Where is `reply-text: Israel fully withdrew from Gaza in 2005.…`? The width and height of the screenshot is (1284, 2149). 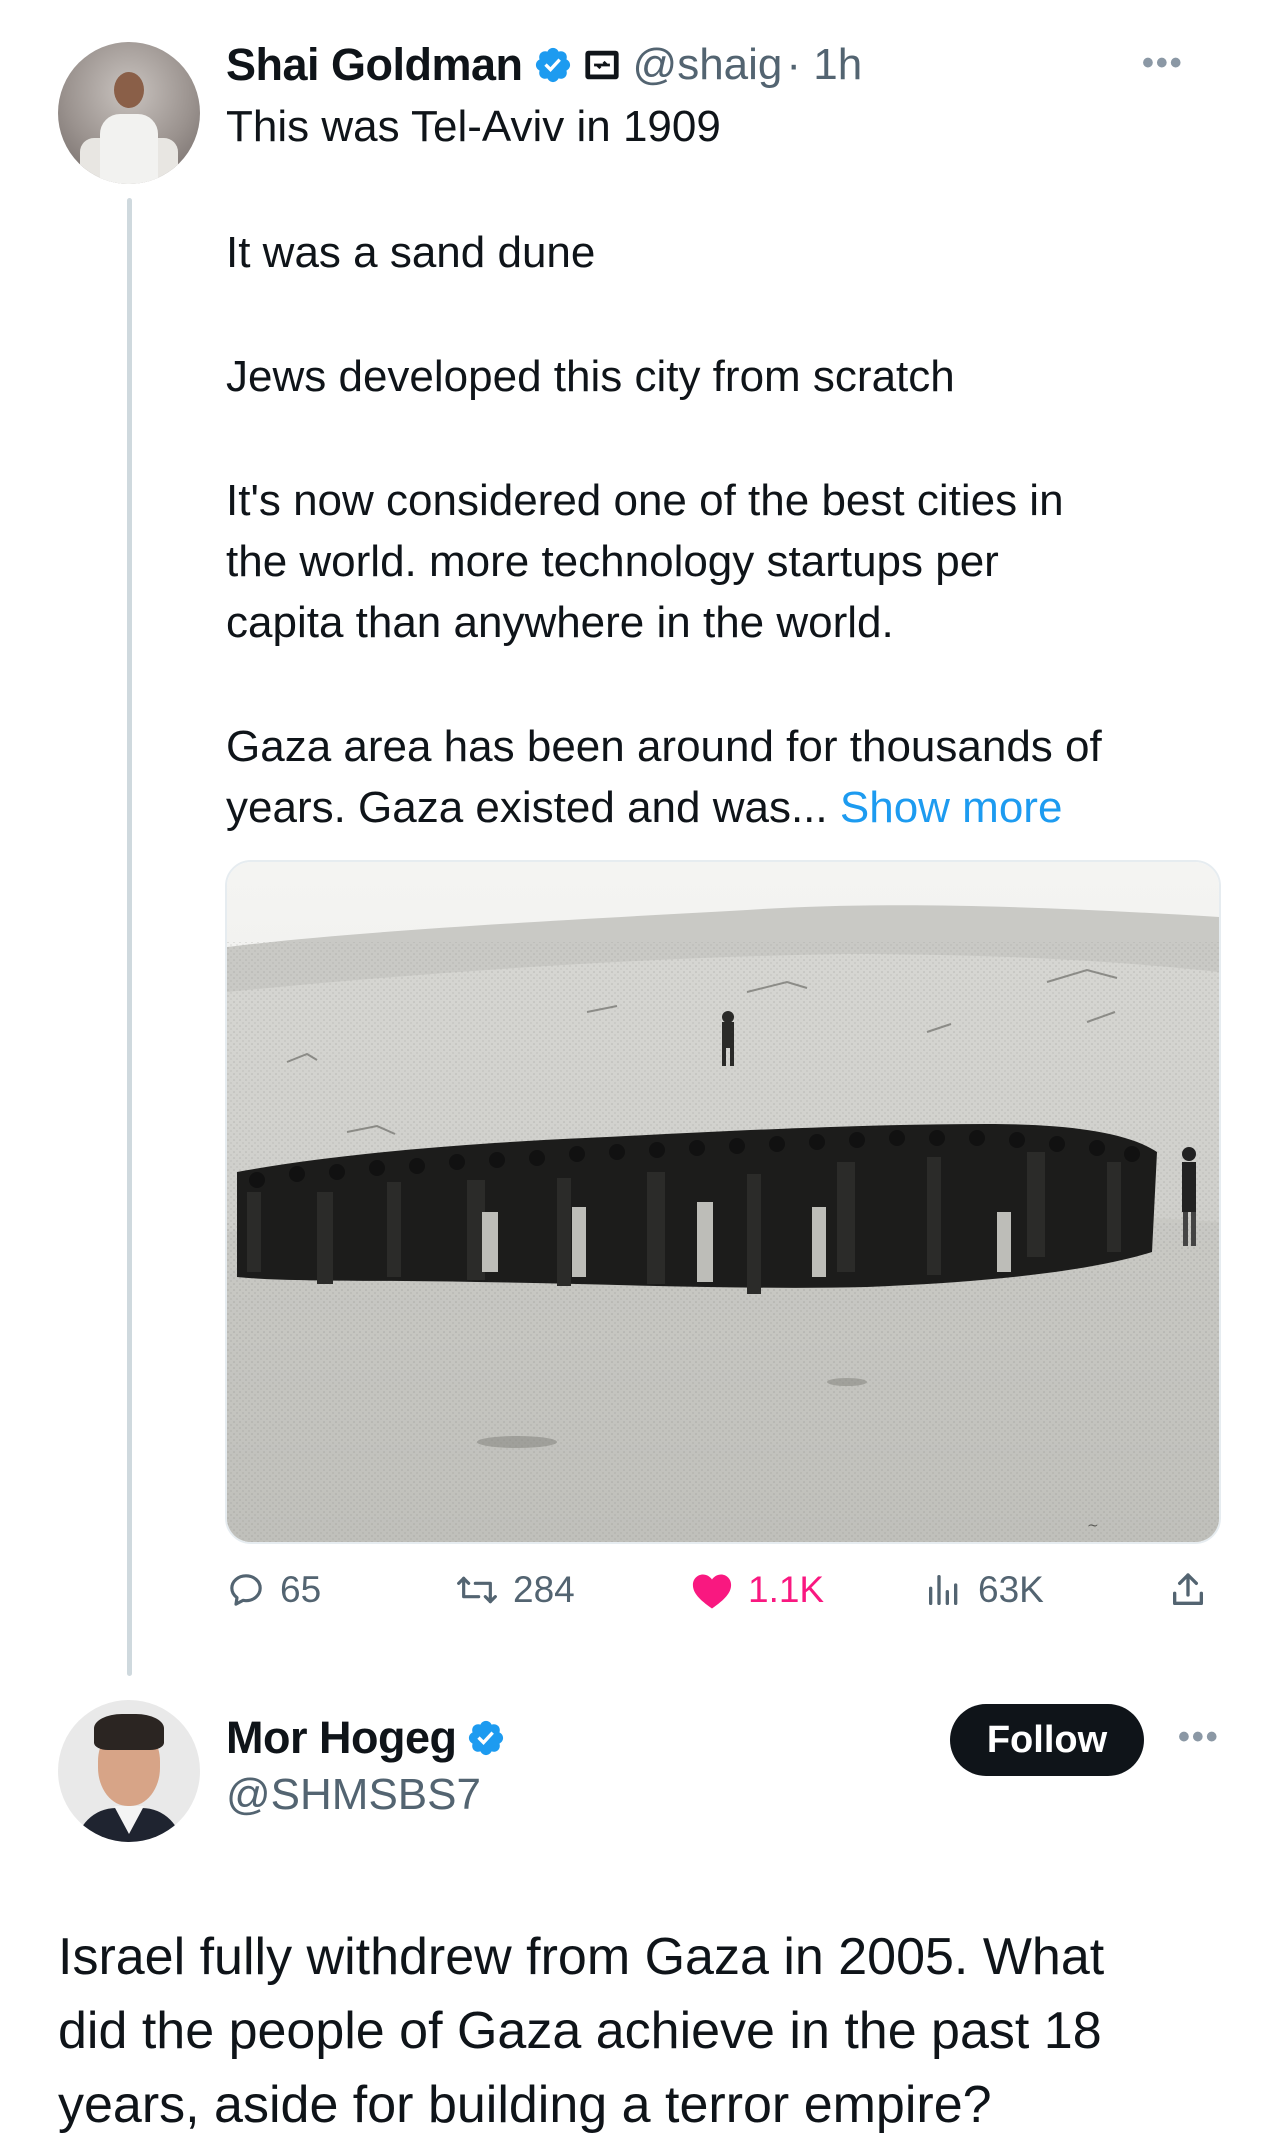 reply-text: Israel fully withdrew from Gaza in 2005.… is located at coordinates (653, 2031).